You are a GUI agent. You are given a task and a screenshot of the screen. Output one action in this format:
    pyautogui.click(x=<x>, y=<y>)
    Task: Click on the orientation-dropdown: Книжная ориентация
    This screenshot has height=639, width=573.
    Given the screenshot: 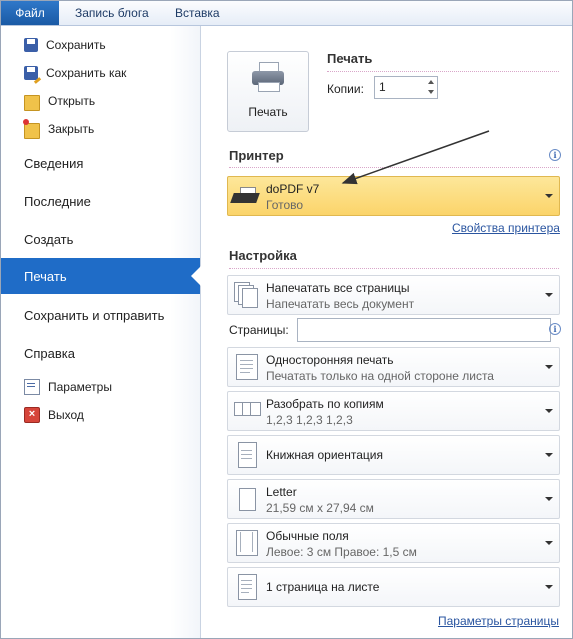 What is the action you would take?
    pyautogui.click(x=393, y=455)
    